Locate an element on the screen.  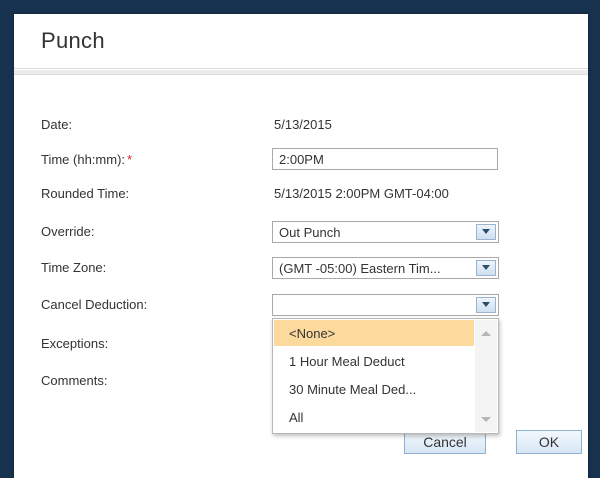
header-divider is located at coordinates (301, 72).